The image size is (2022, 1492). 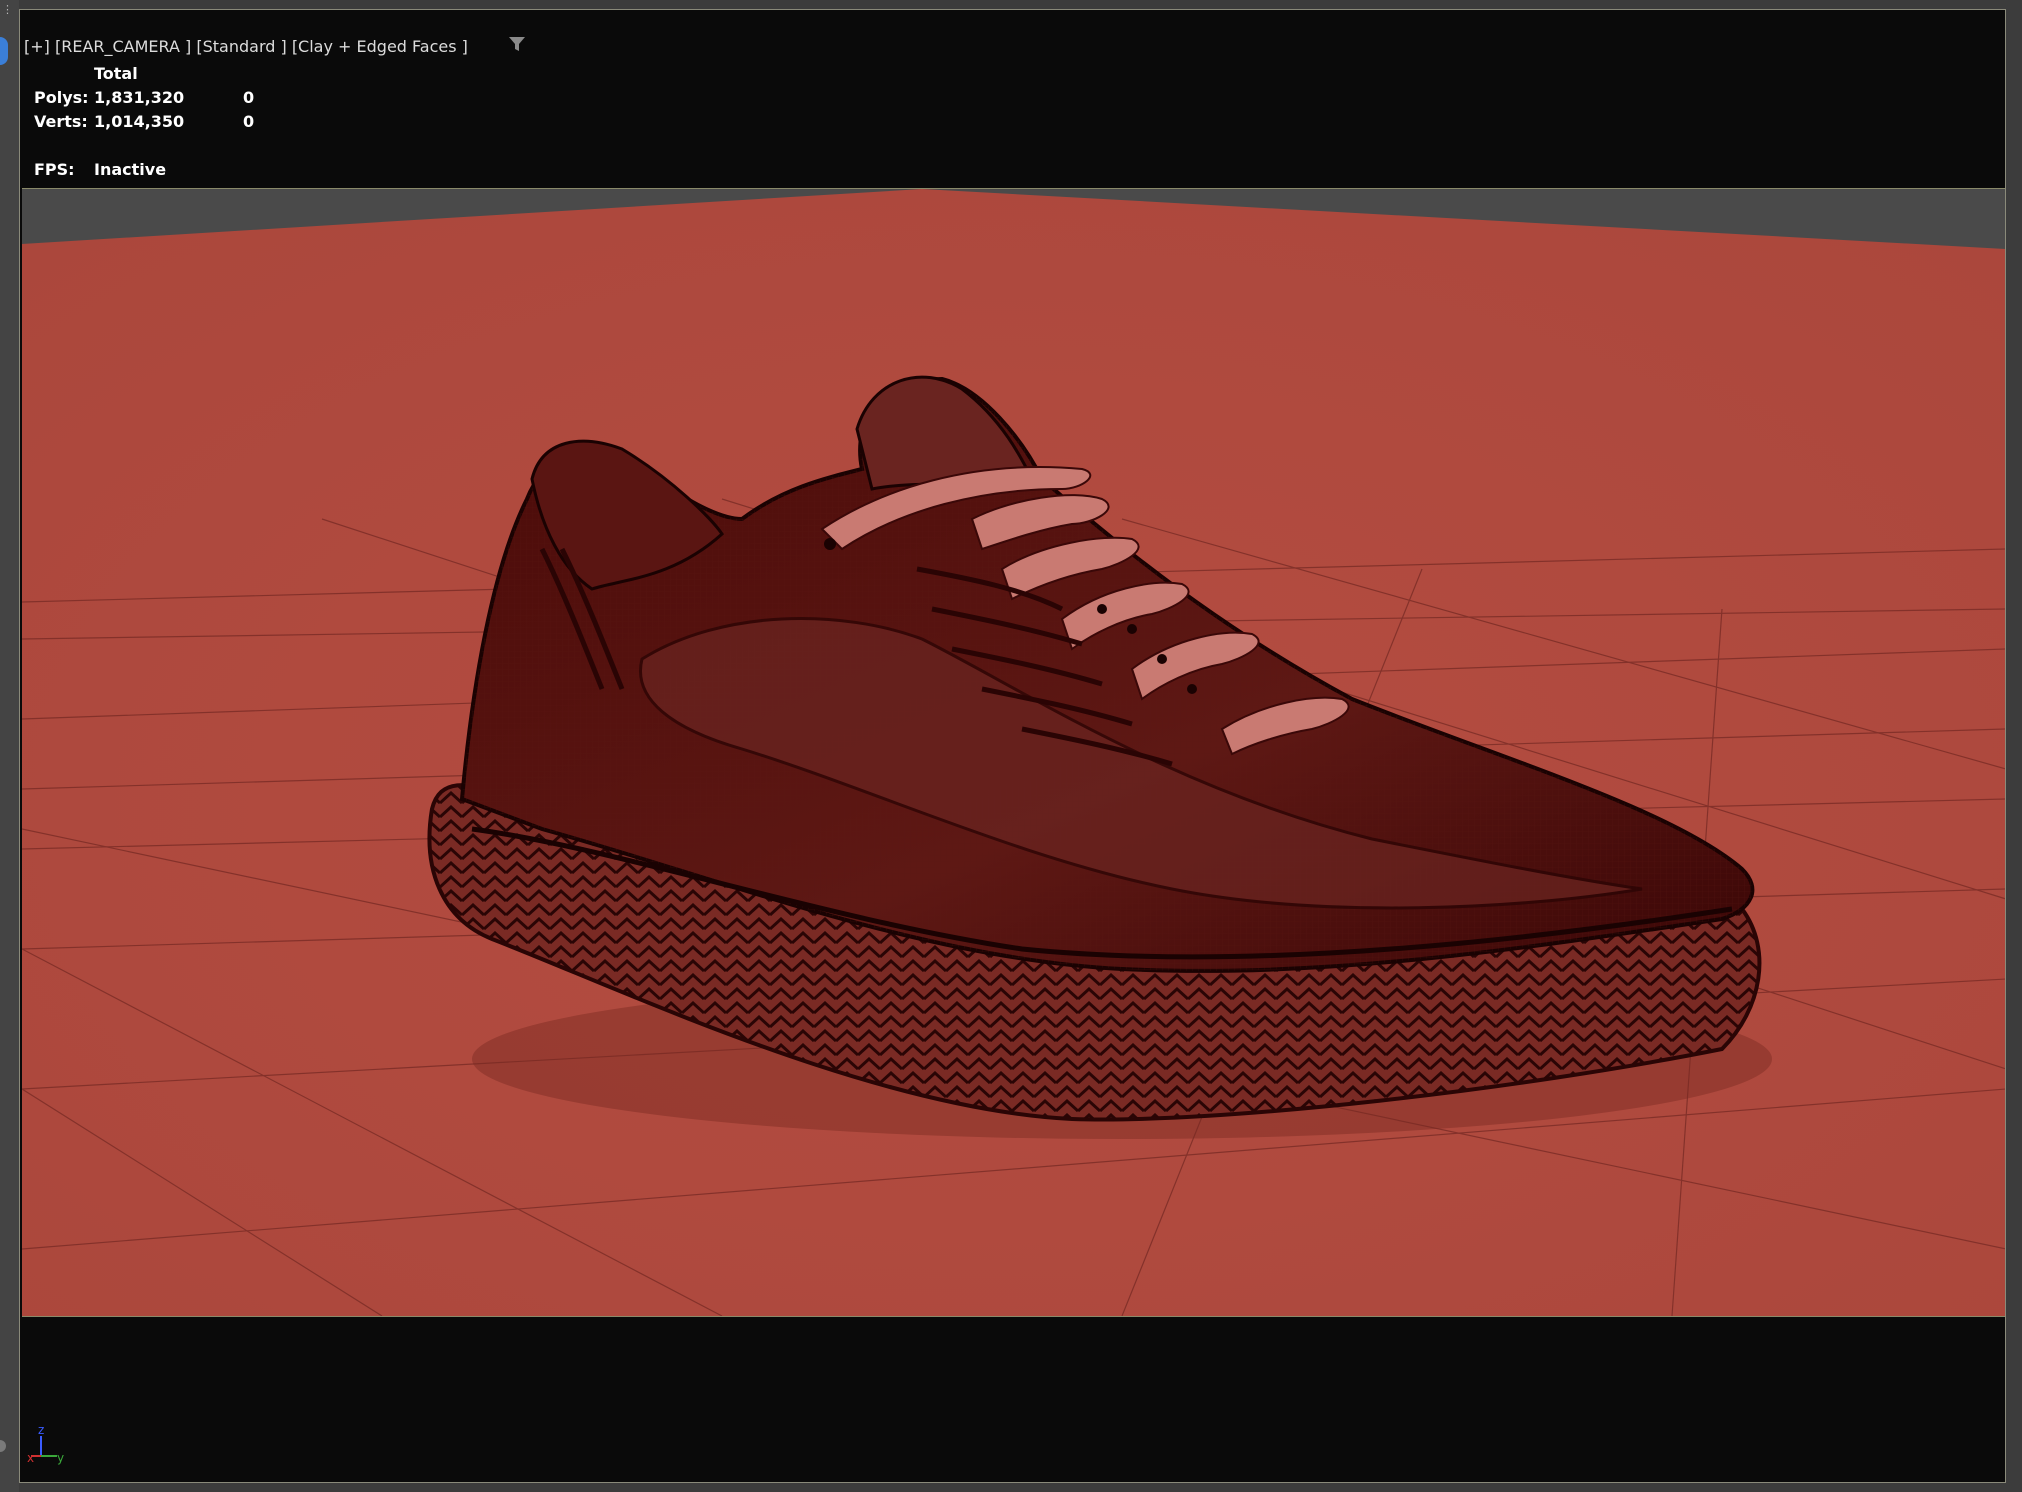 What do you see at coordinates (116, 73) in the screenshot?
I see `stats-total-header: Total` at bounding box center [116, 73].